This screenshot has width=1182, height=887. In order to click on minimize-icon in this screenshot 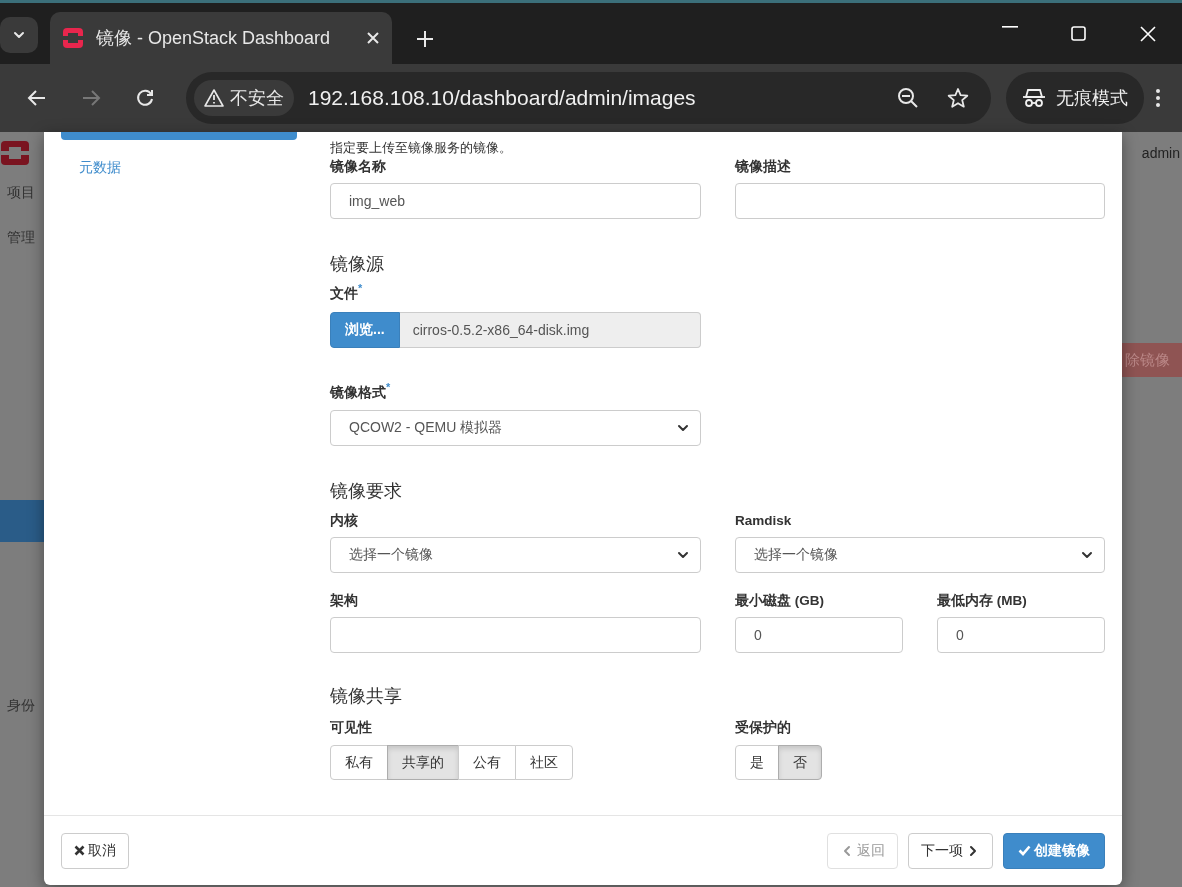, I will do `click(1009, 26)`.